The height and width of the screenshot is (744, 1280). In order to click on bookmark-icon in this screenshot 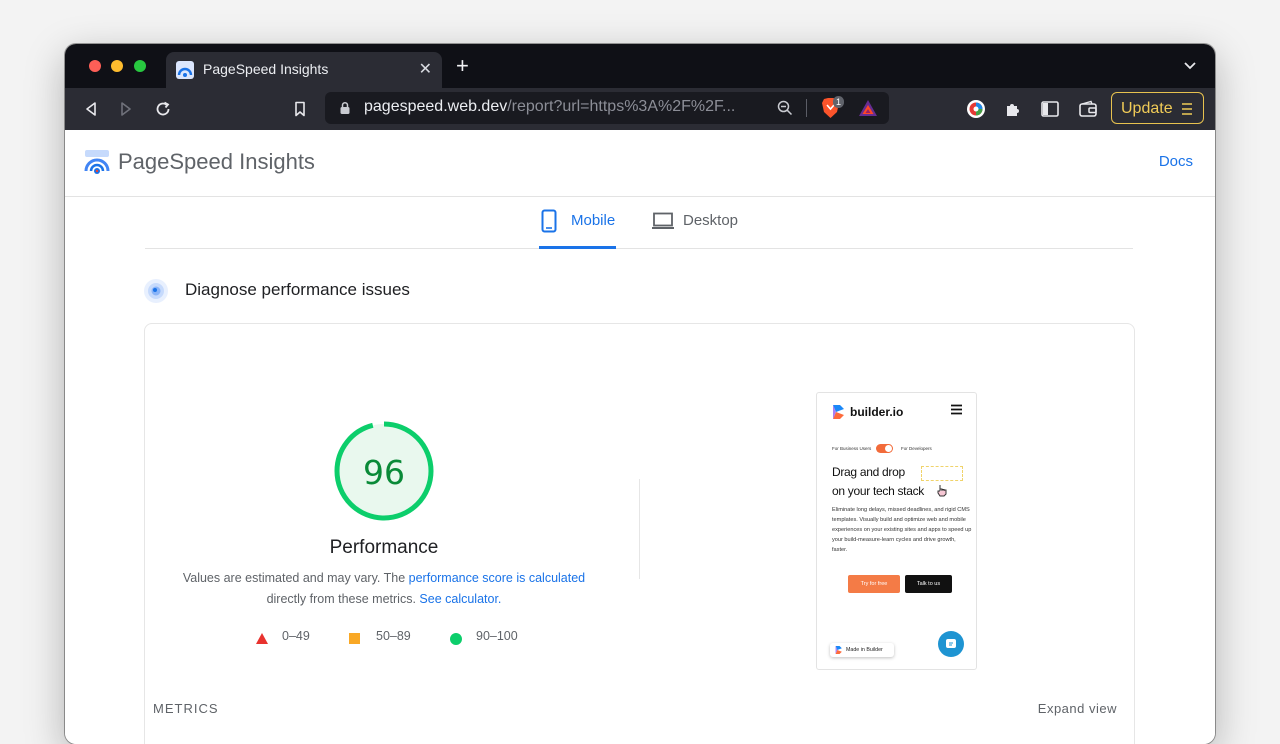, I will do `click(300, 109)`.